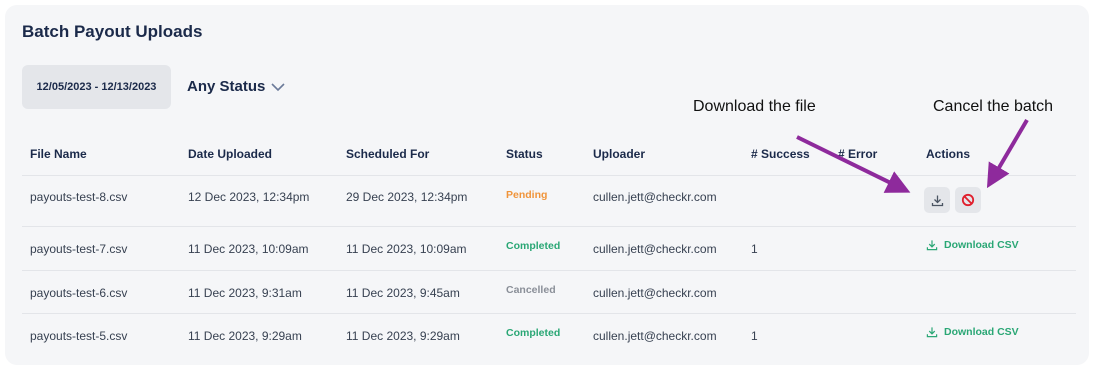 The height and width of the screenshot is (365, 1094). I want to click on cell-file-name: payouts-test-5.csv, so click(79, 336).